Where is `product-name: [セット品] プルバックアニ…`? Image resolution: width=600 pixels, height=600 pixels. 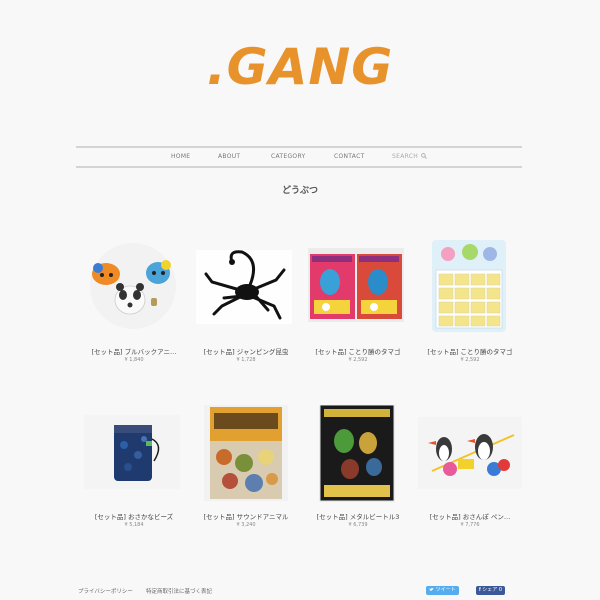 product-name: [セット品] プルバックアニ… is located at coordinates (134, 351).